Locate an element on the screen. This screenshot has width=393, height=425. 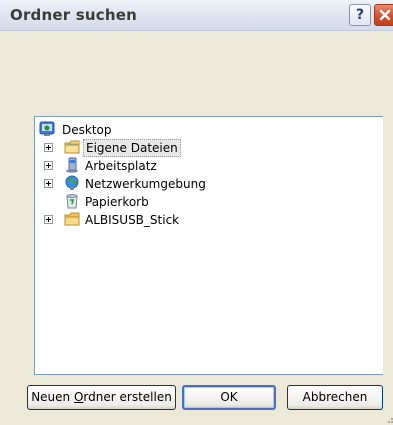
cancel-button: Abbrechen is located at coordinates (335, 397).